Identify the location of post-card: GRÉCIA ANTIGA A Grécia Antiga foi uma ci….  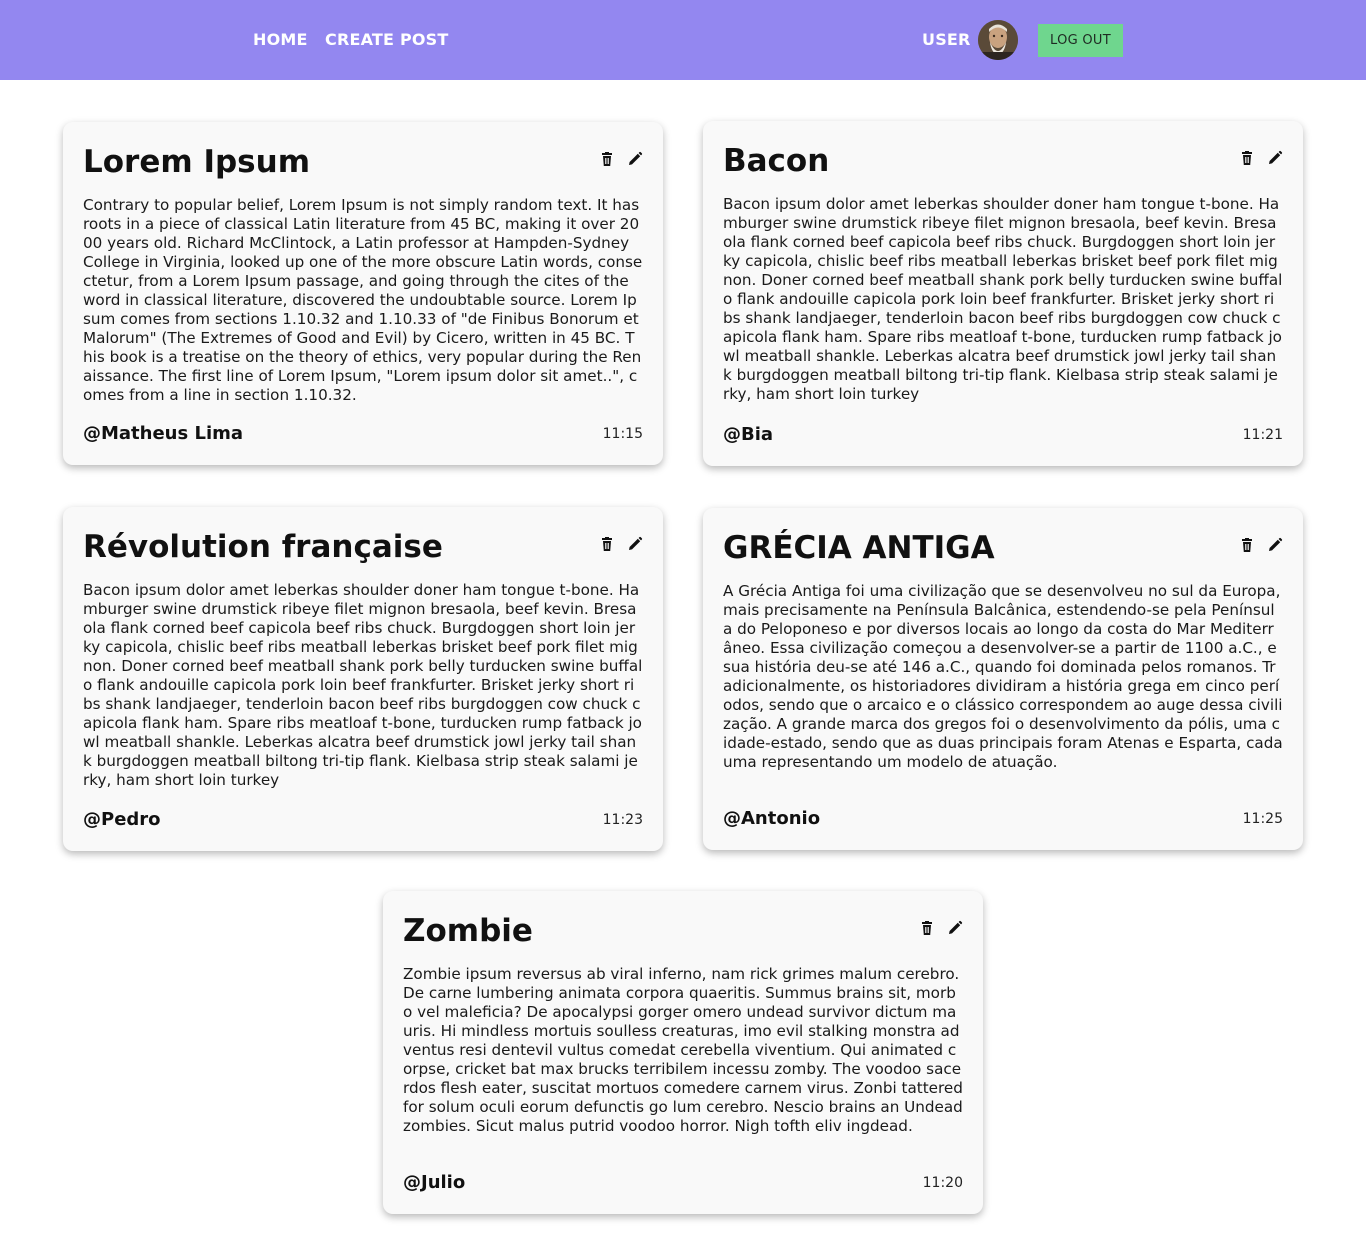
(1003, 679).